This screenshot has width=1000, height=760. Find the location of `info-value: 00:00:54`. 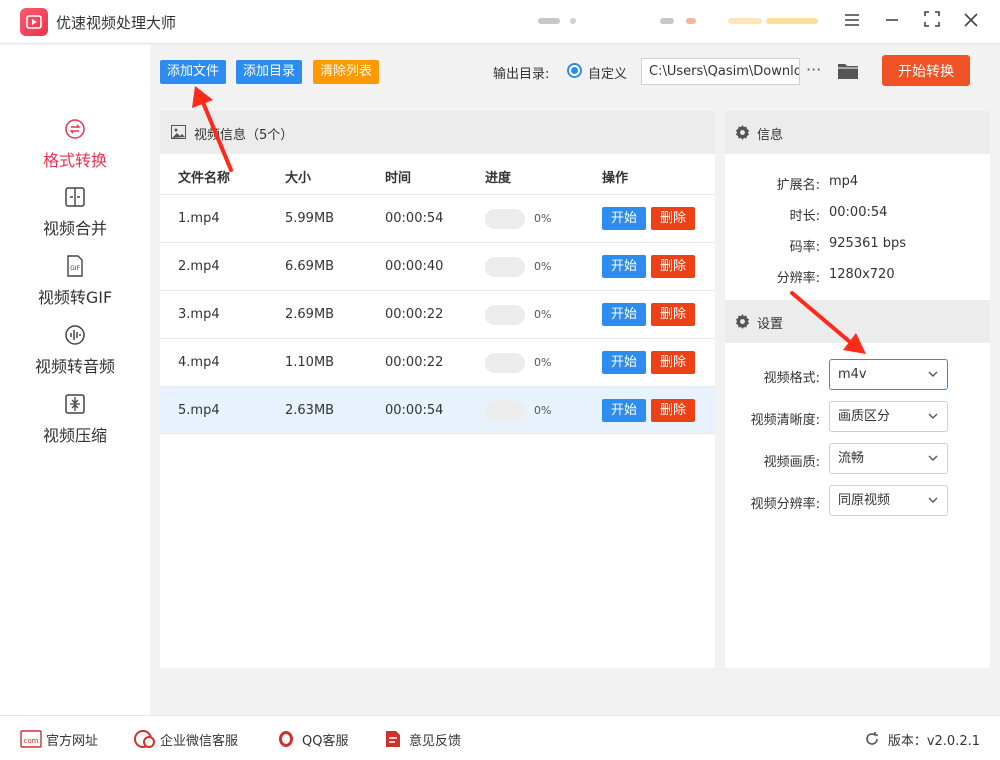

info-value: 00:00:54 is located at coordinates (858, 212).